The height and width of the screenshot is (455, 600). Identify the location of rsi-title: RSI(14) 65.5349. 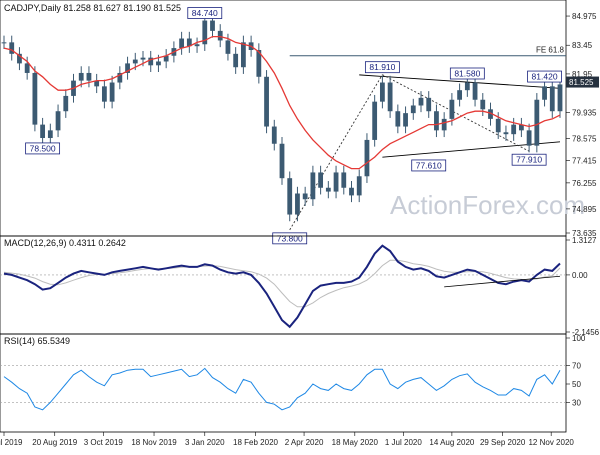
(37, 341).